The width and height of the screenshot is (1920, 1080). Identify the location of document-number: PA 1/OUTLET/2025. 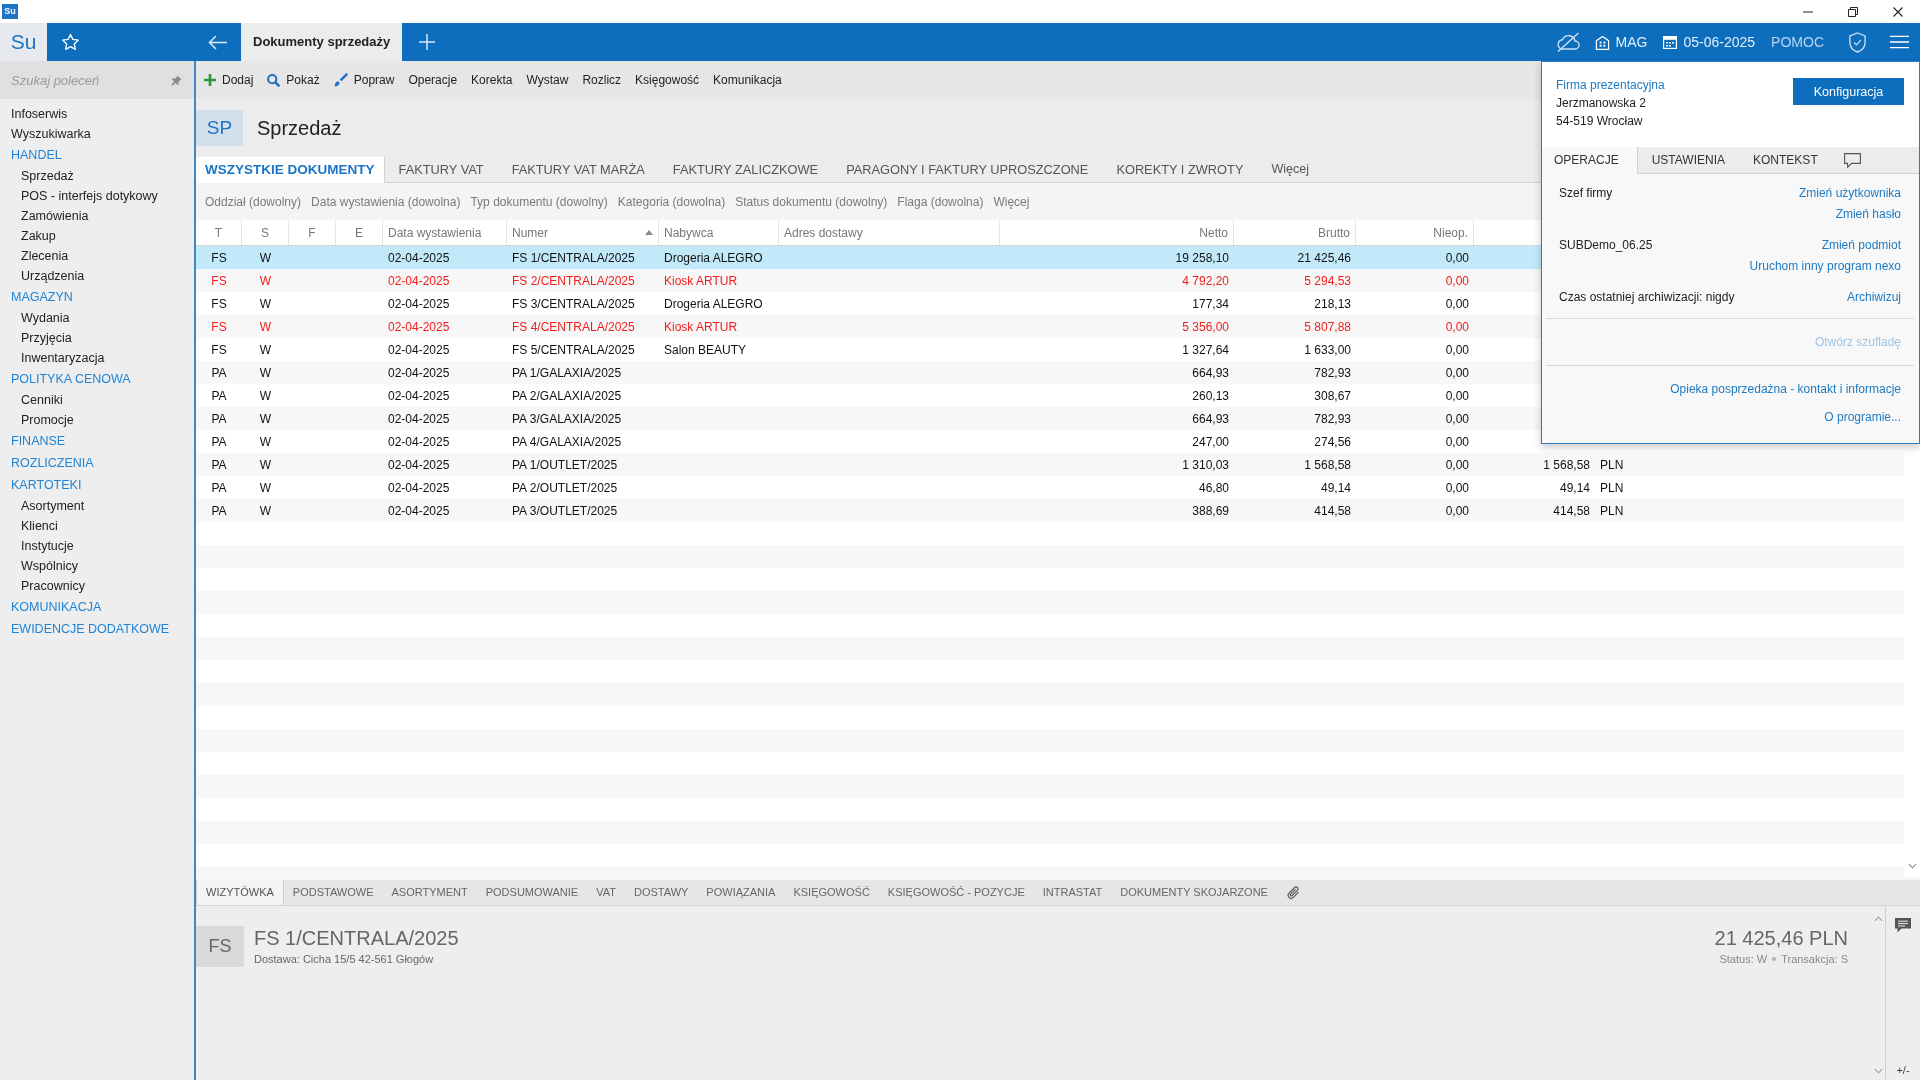
(565, 464).